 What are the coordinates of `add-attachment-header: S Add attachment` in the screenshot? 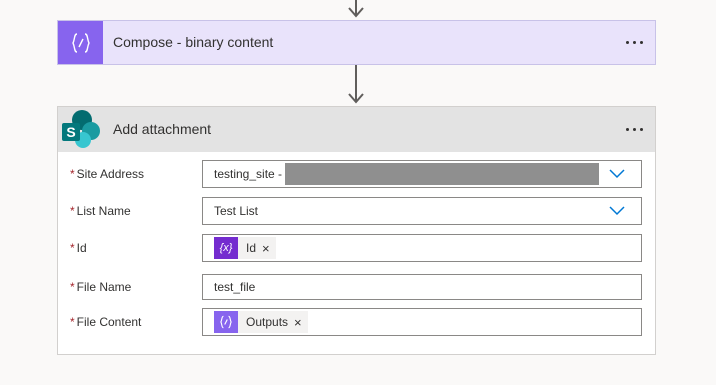 It's located at (356, 129).